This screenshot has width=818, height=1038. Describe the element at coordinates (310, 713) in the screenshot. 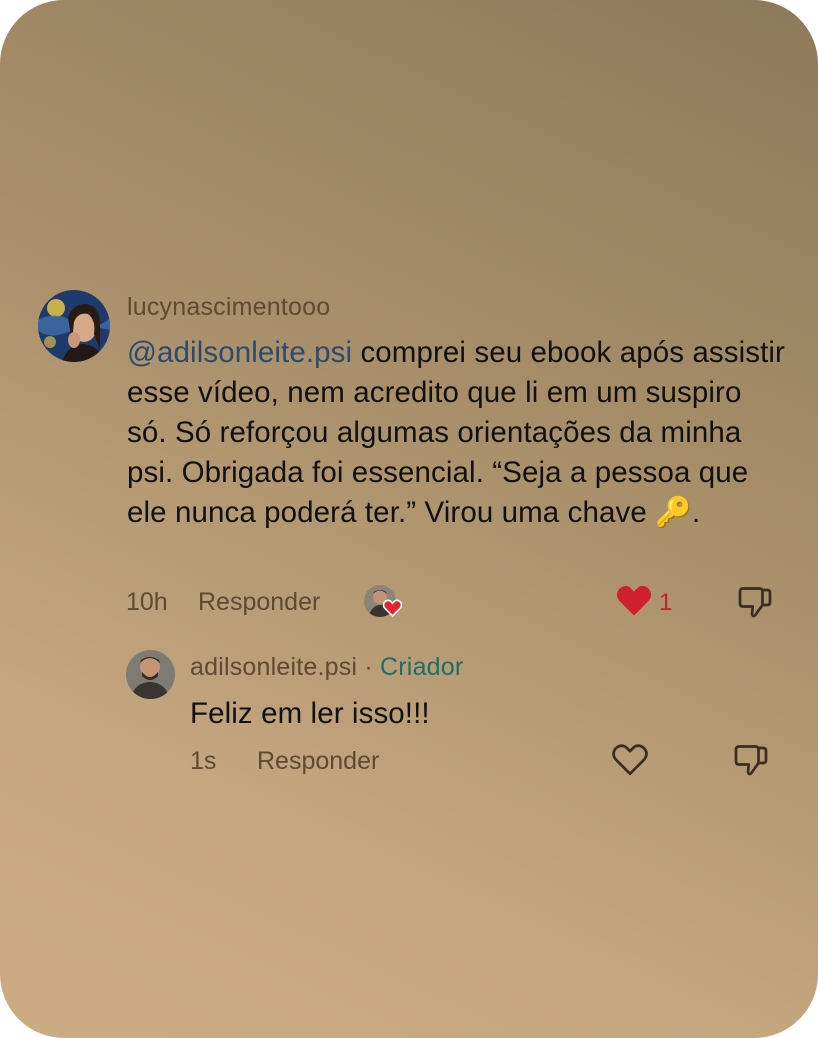

I see `reply-body: Feliz em ler isso!!!` at that location.